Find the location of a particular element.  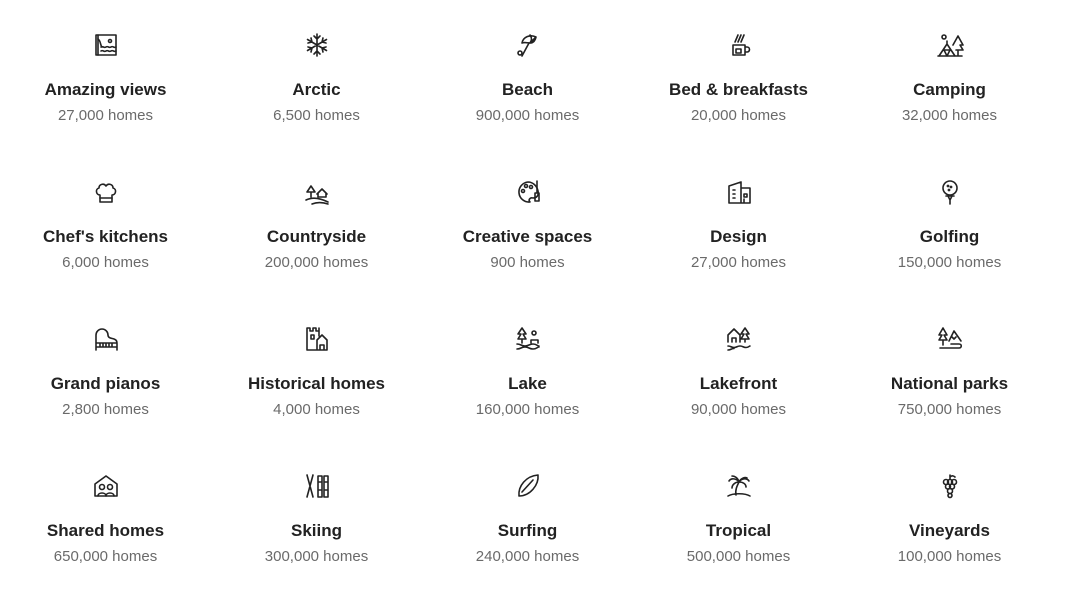

skis-icon is located at coordinates (317, 486).